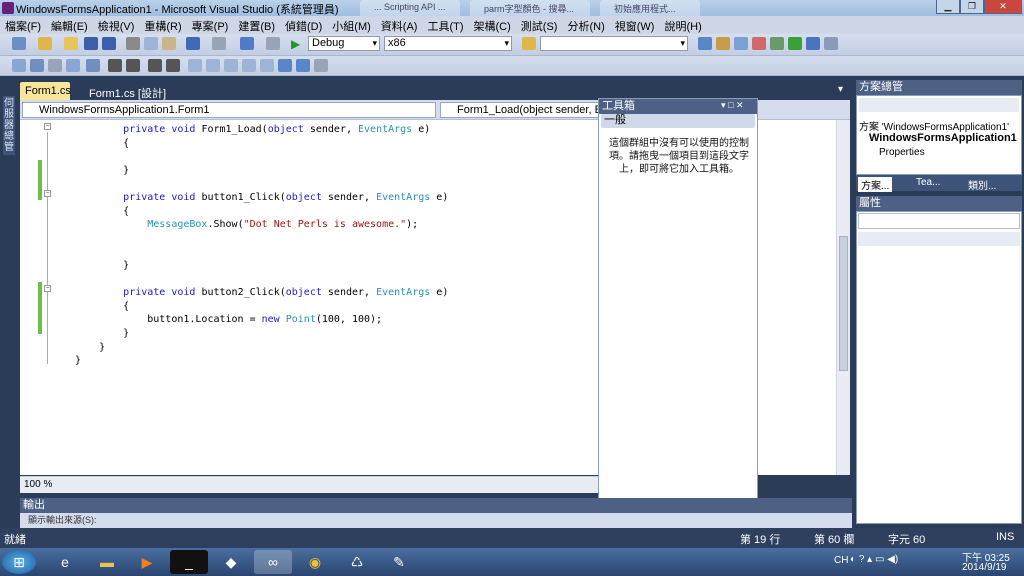  Describe the element at coordinates (256, 25) in the screenshot. I see `menu-build: 建置(B)` at that location.